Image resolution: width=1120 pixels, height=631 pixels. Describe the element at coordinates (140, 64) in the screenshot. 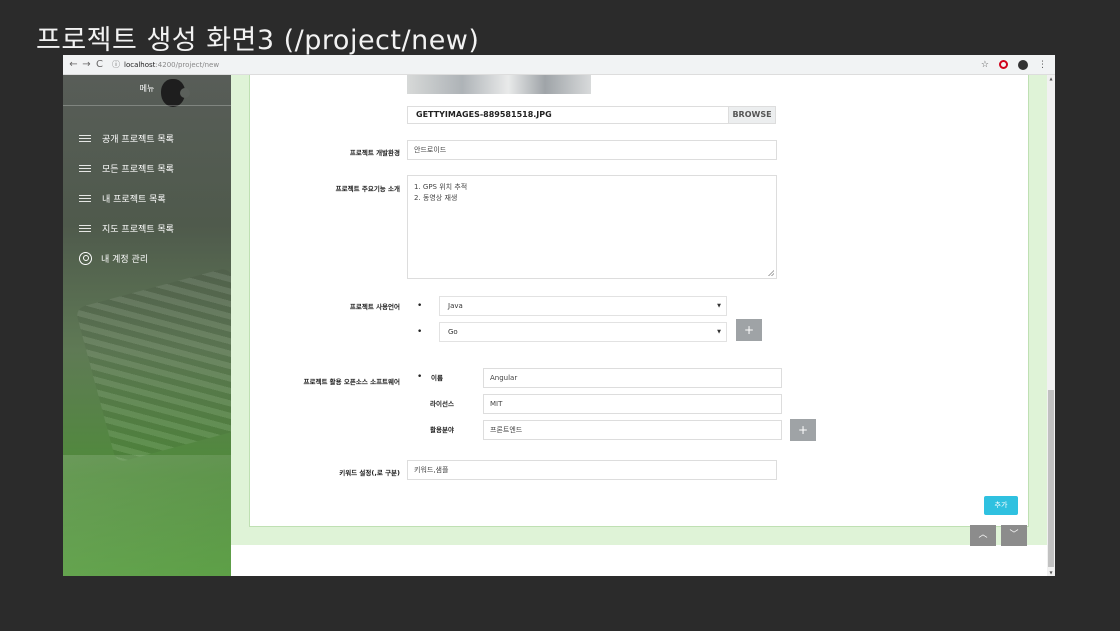

I see `url-host: localhost` at that location.